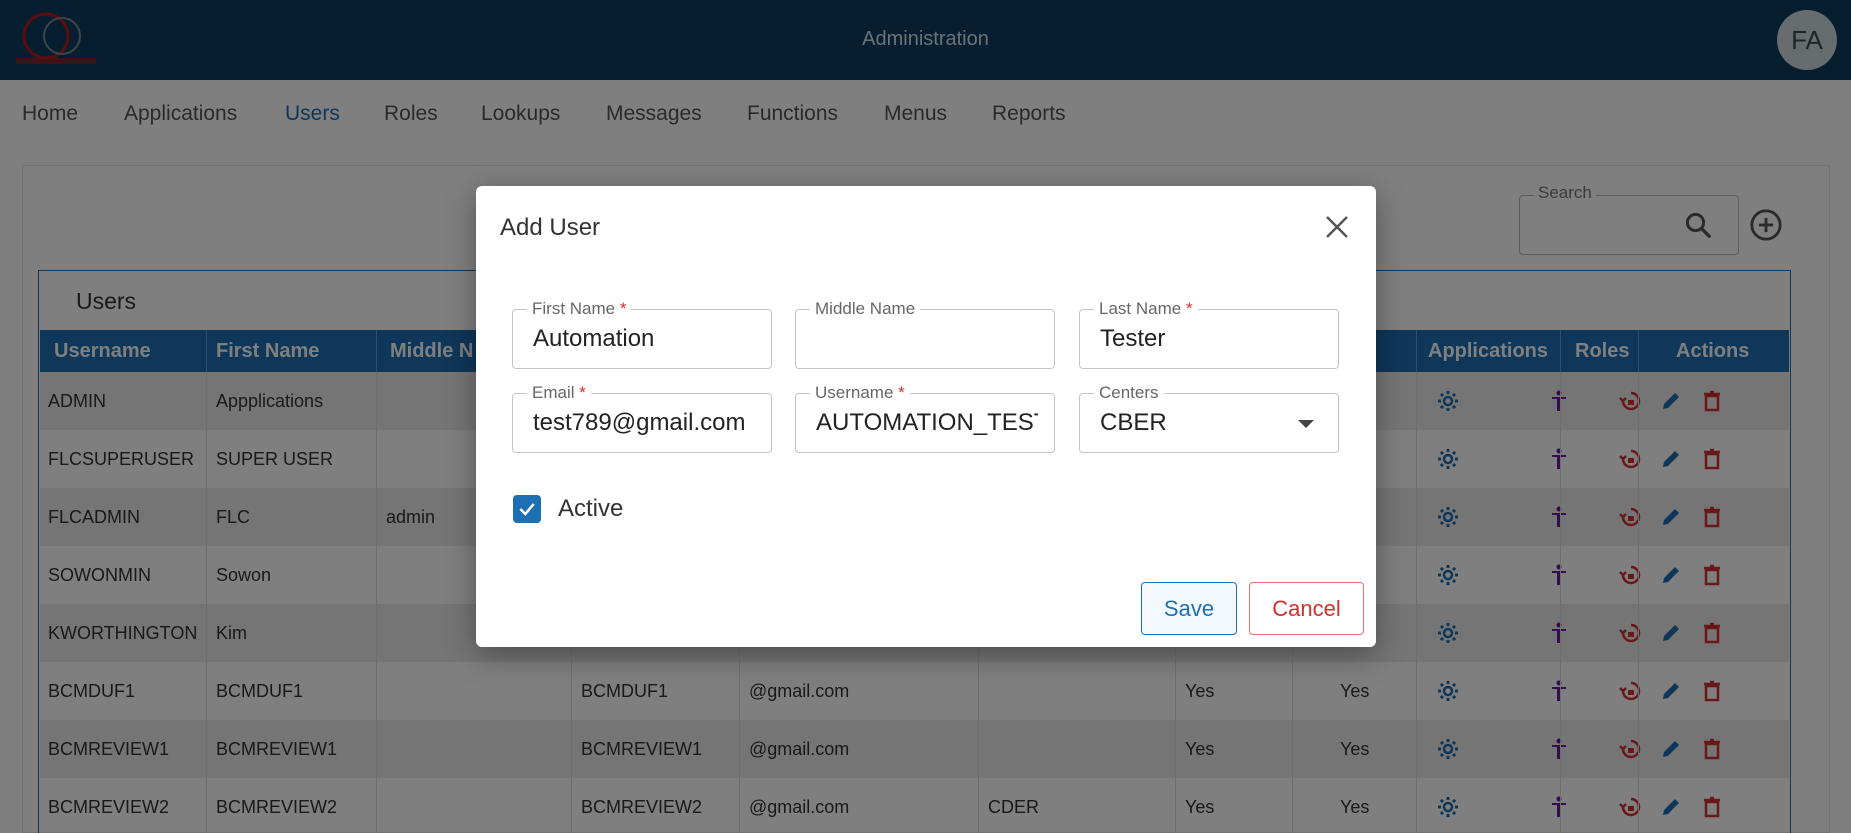  I want to click on middle-name-field: Middle Name, so click(925, 334).